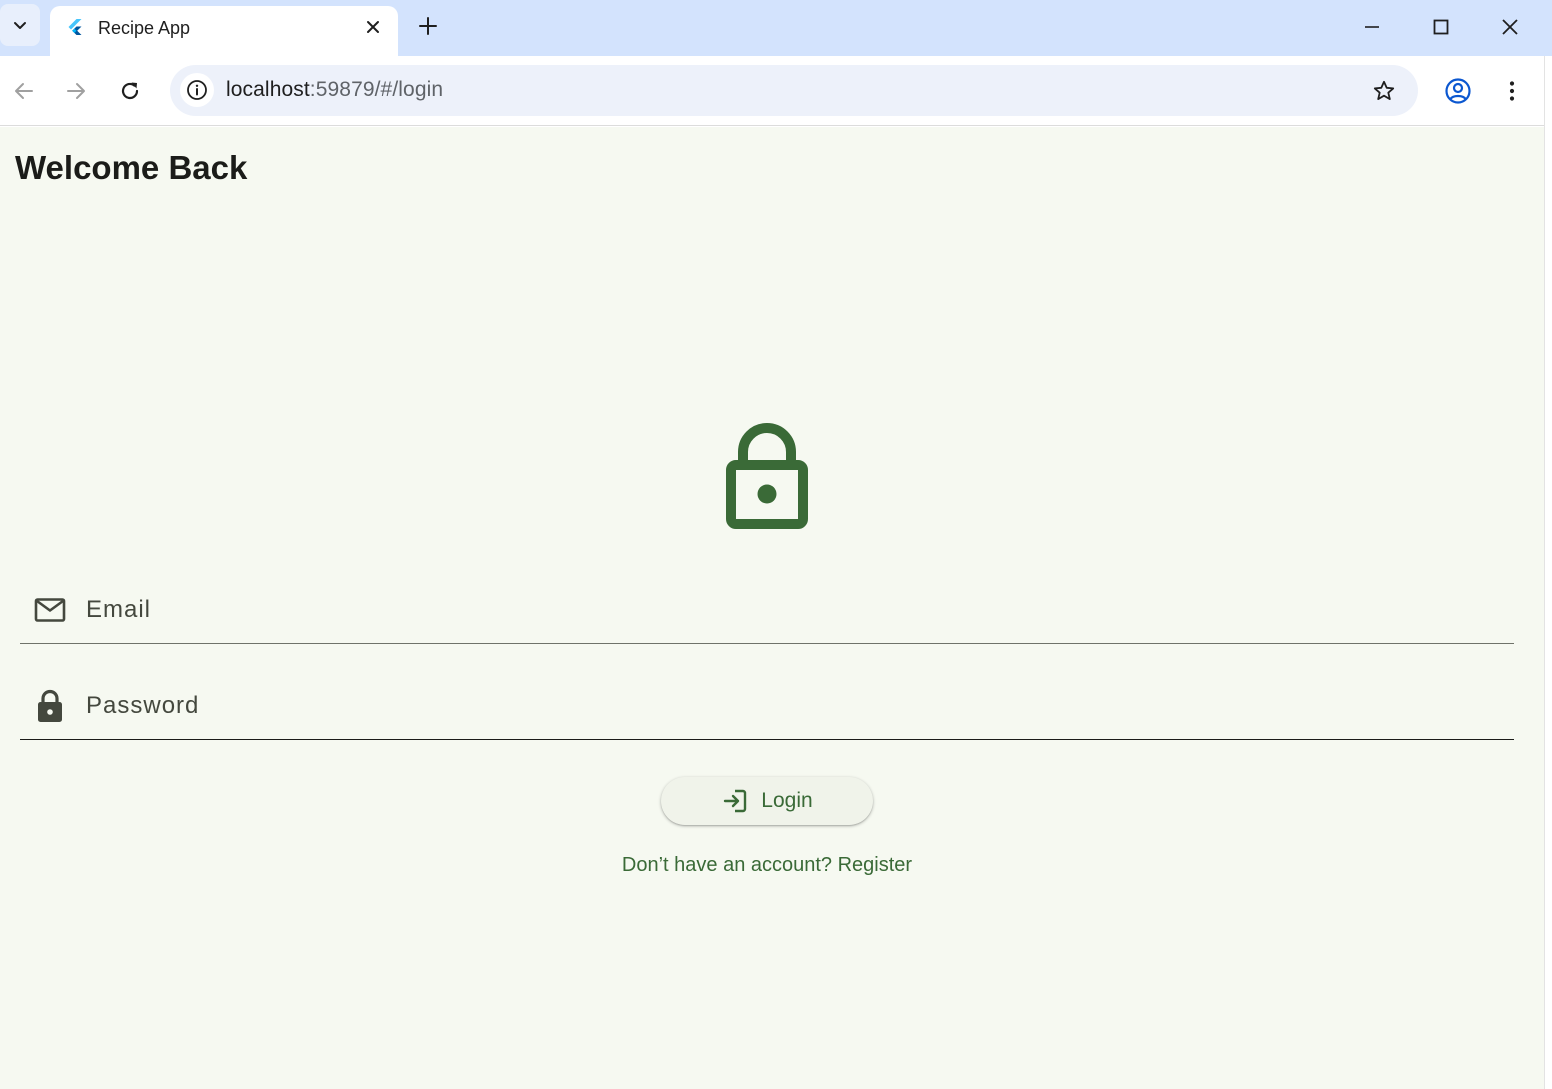 The height and width of the screenshot is (1089, 1552). I want to click on reload-button, so click(130, 91).